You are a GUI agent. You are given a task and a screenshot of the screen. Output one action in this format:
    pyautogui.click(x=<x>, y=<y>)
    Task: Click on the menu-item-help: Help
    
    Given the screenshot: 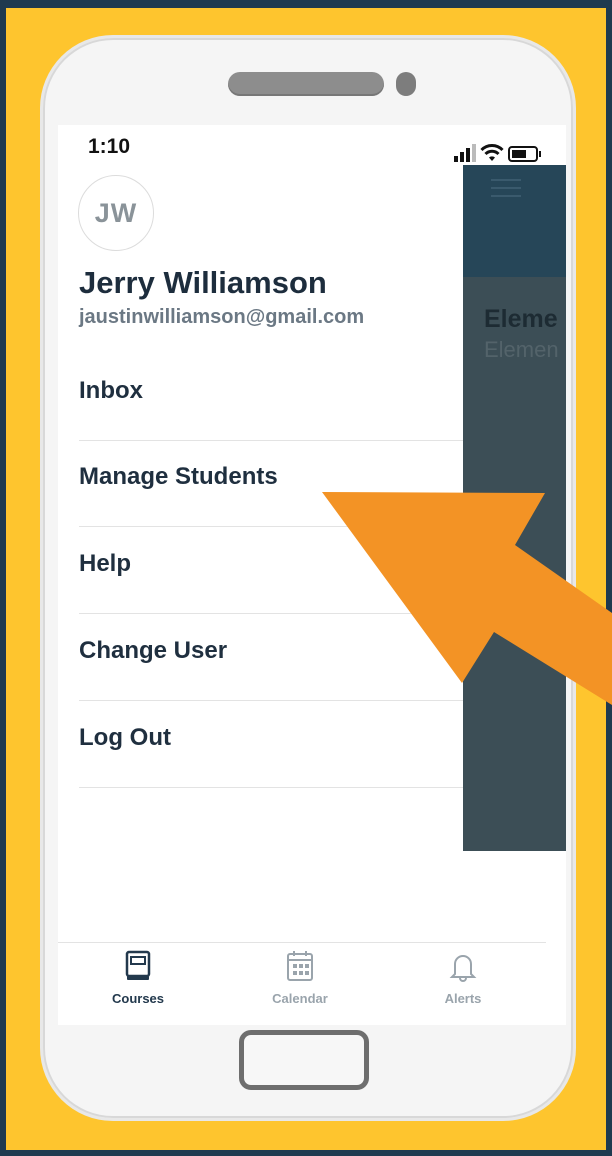 What is the action you would take?
    pyautogui.click(x=271, y=571)
    